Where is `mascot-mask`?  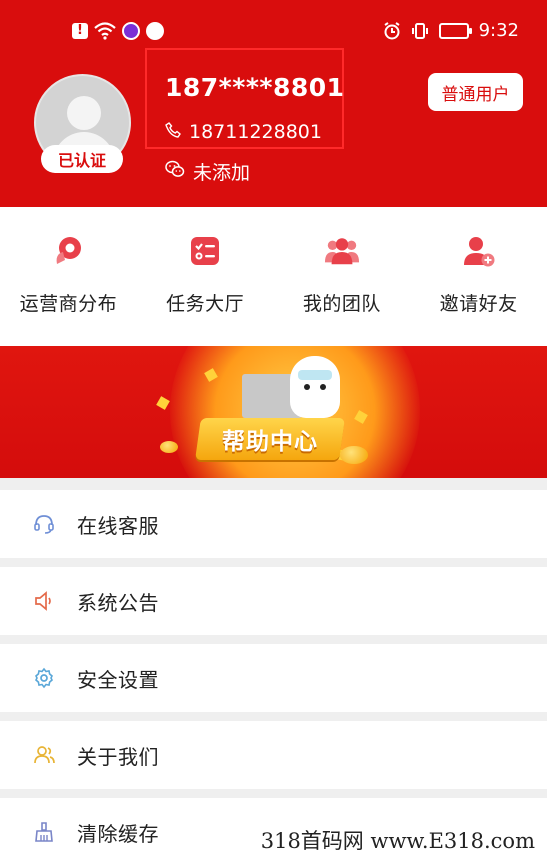 mascot-mask is located at coordinates (315, 375).